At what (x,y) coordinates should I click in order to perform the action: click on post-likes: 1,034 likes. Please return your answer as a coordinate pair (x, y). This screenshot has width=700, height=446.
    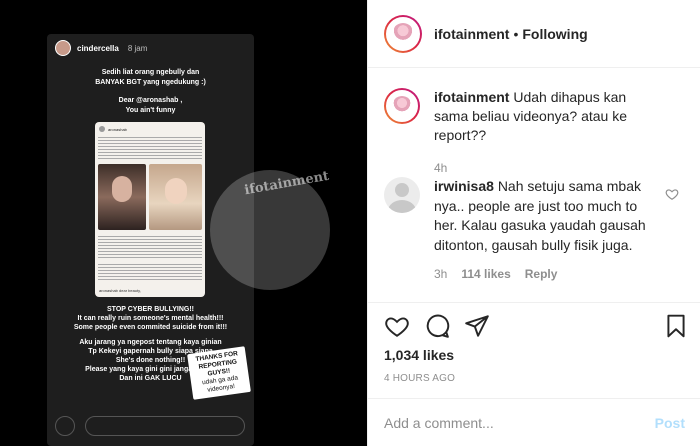
    Looking at the image, I should click on (419, 355).